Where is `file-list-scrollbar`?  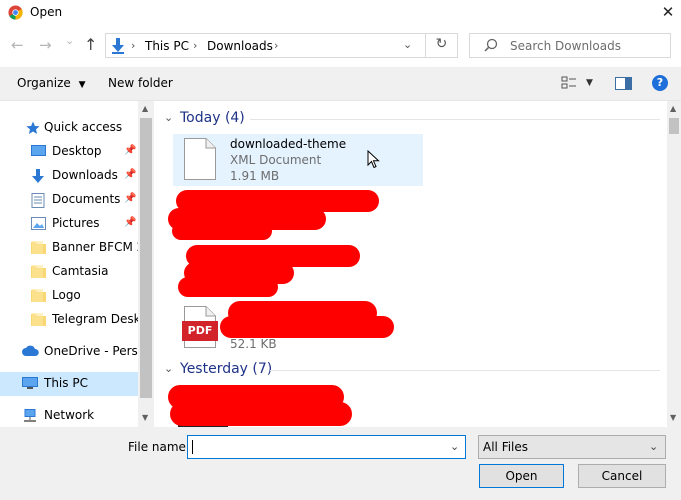
file-list-scrollbar is located at coordinates (674, 264).